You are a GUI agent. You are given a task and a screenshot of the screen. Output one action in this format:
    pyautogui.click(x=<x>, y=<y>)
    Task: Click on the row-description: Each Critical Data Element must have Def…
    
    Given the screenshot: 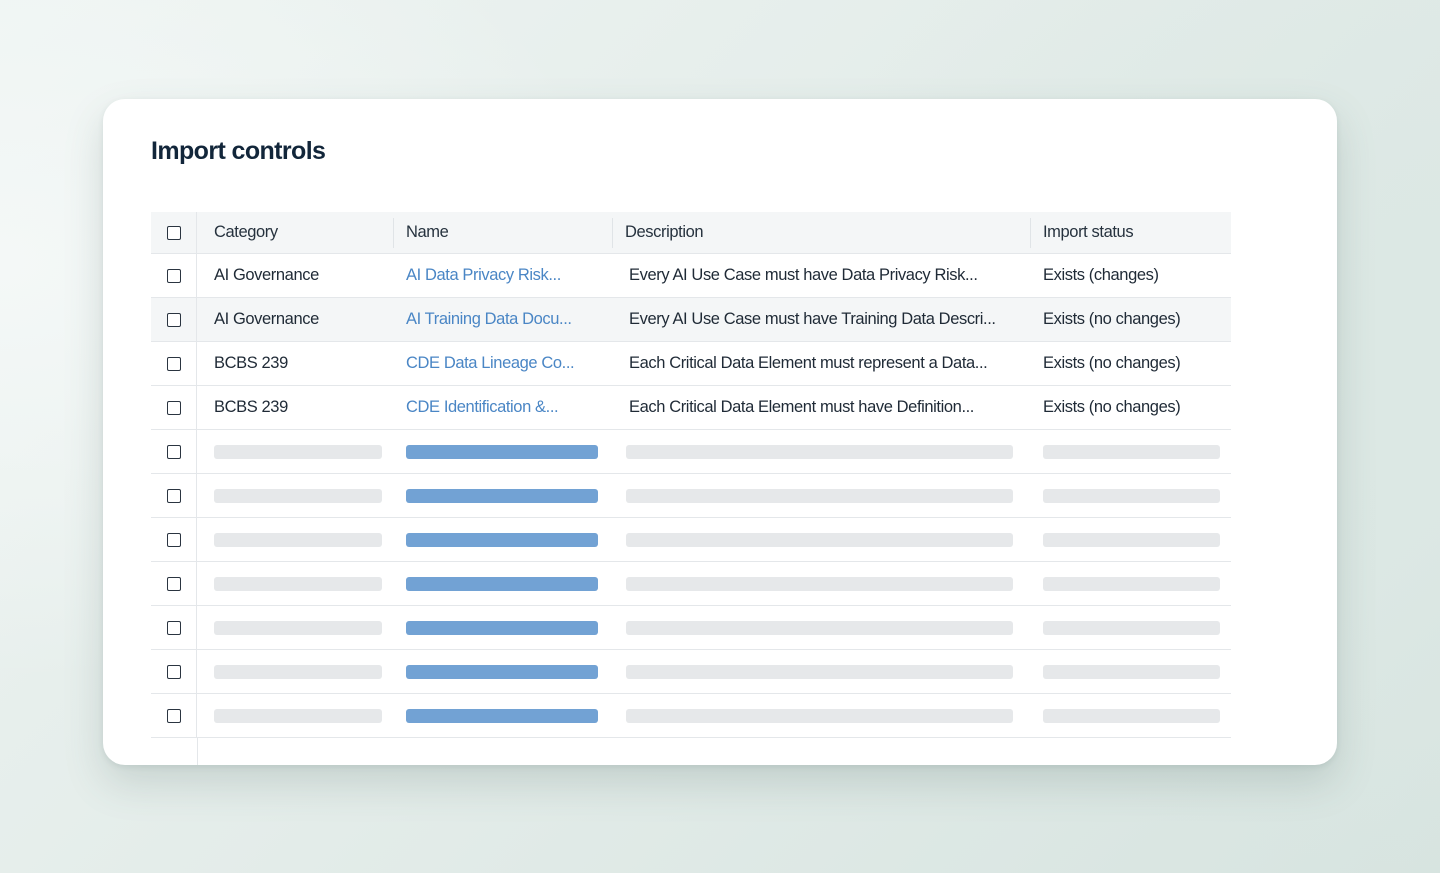 What is the action you would take?
    pyautogui.click(x=801, y=407)
    